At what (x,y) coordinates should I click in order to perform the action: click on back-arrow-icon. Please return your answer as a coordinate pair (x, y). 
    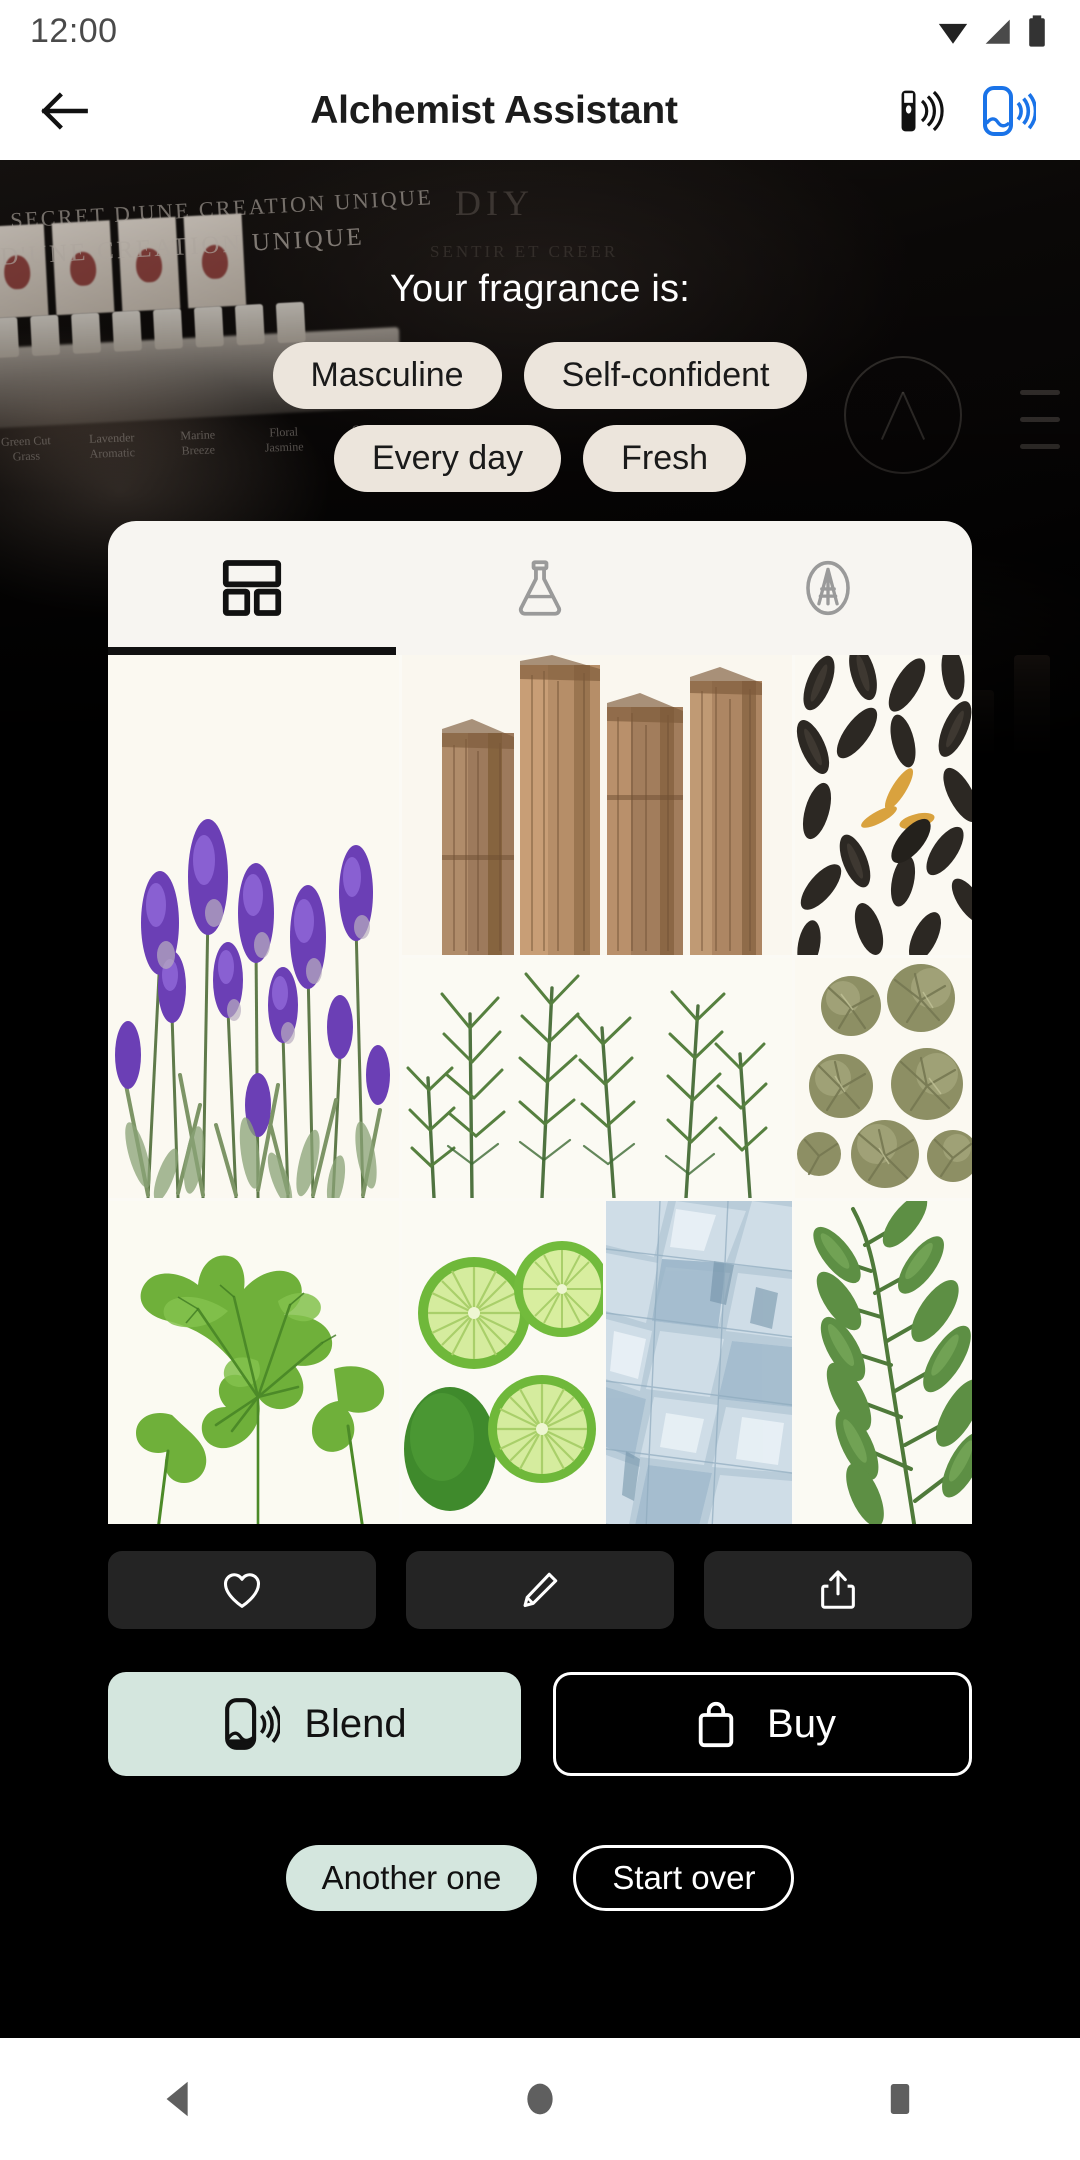
    Looking at the image, I should click on (64, 111).